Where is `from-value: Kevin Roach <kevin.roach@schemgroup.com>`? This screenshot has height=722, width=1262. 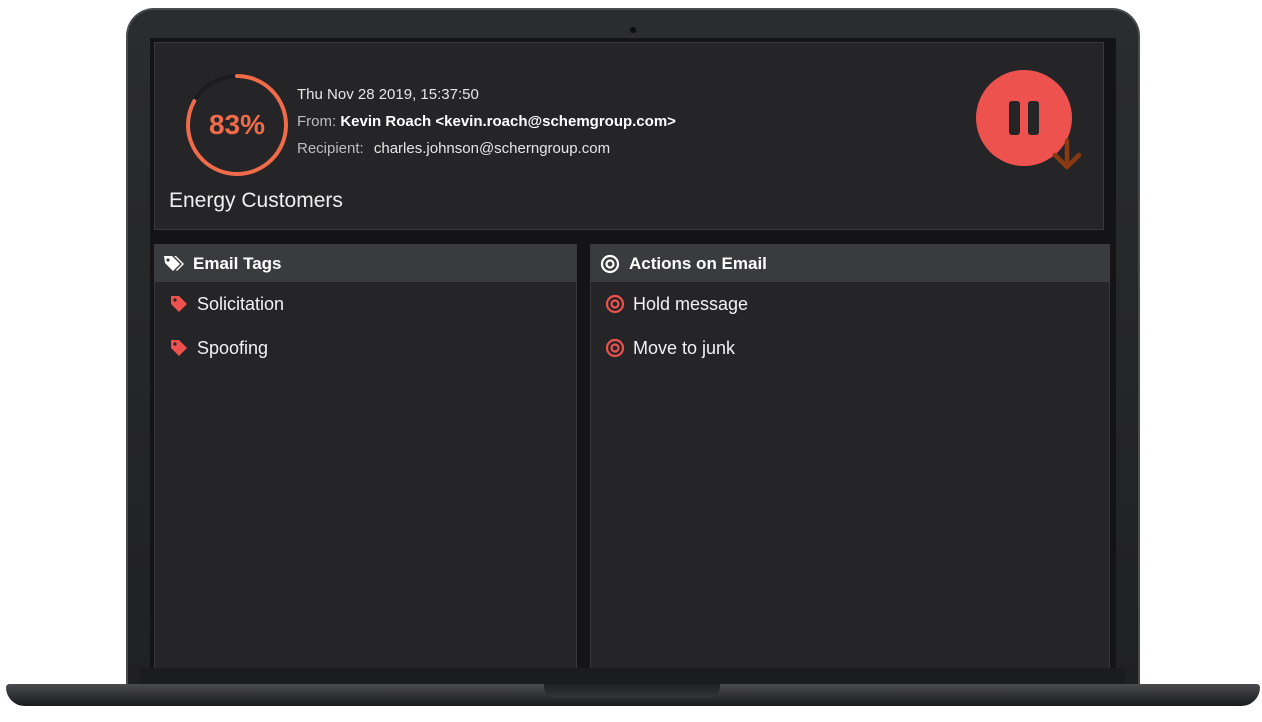 from-value: Kevin Roach <kevin.roach@schemgroup.com> is located at coordinates (508, 121).